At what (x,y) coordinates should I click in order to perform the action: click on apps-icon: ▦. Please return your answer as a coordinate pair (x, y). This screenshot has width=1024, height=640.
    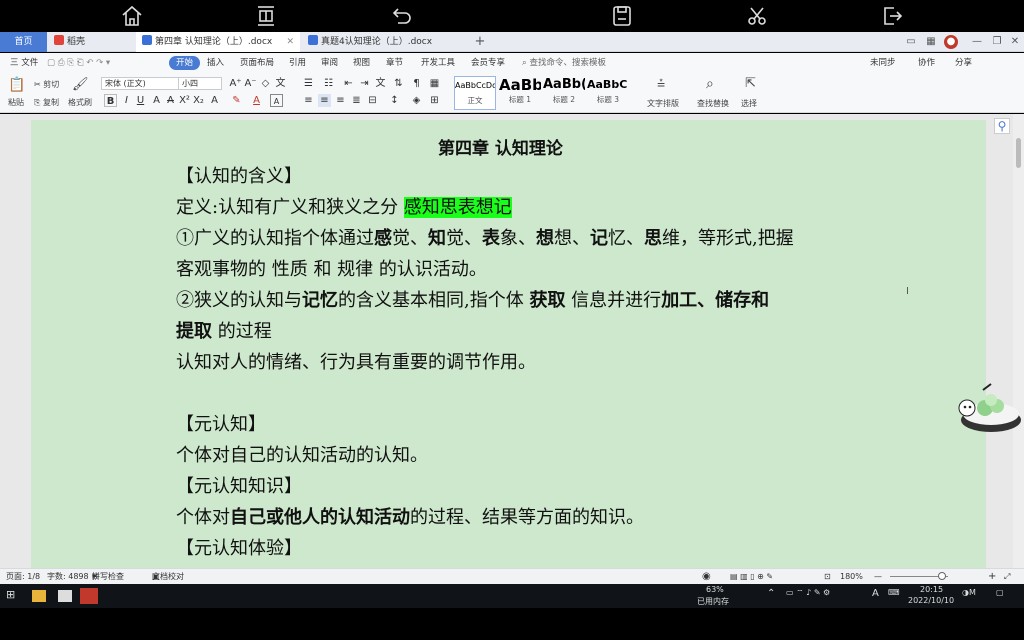
    Looking at the image, I should click on (931, 42).